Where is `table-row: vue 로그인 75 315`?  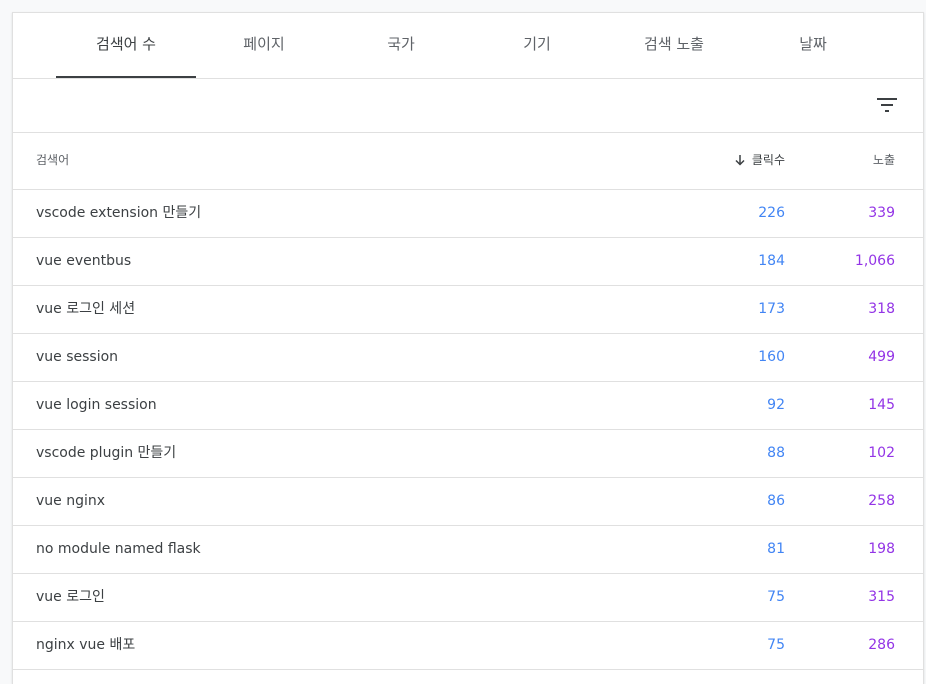
table-row: vue 로그인 75 315 is located at coordinates (468, 598).